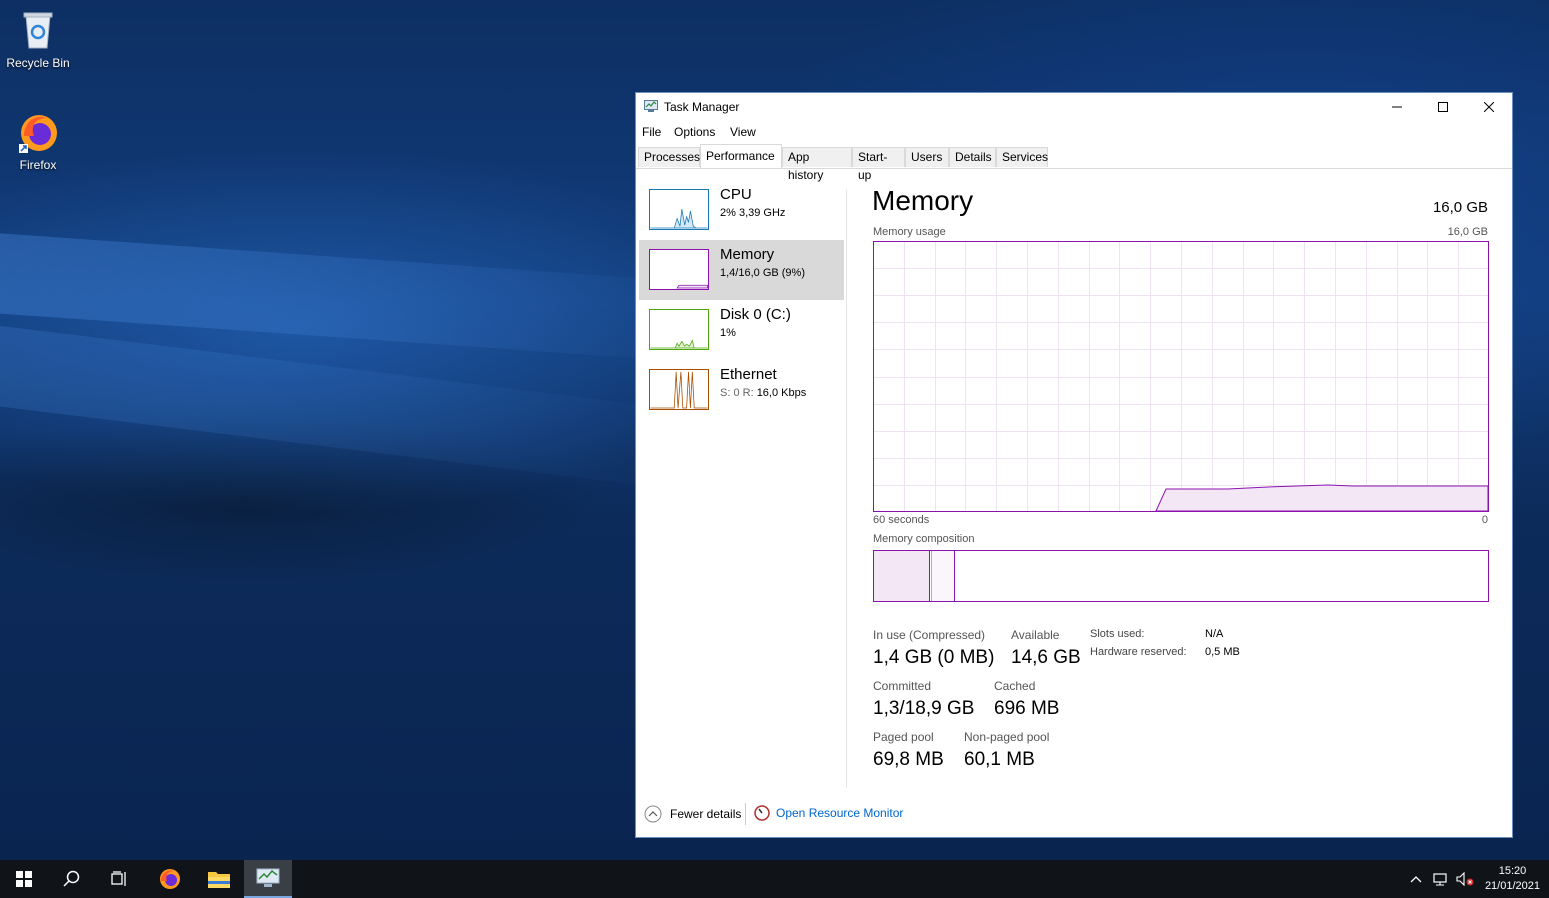 Image resolution: width=1549 pixels, height=898 pixels. What do you see at coordinates (728, 333) in the screenshot?
I see `sidebar-item-subtitle: 1%` at bounding box center [728, 333].